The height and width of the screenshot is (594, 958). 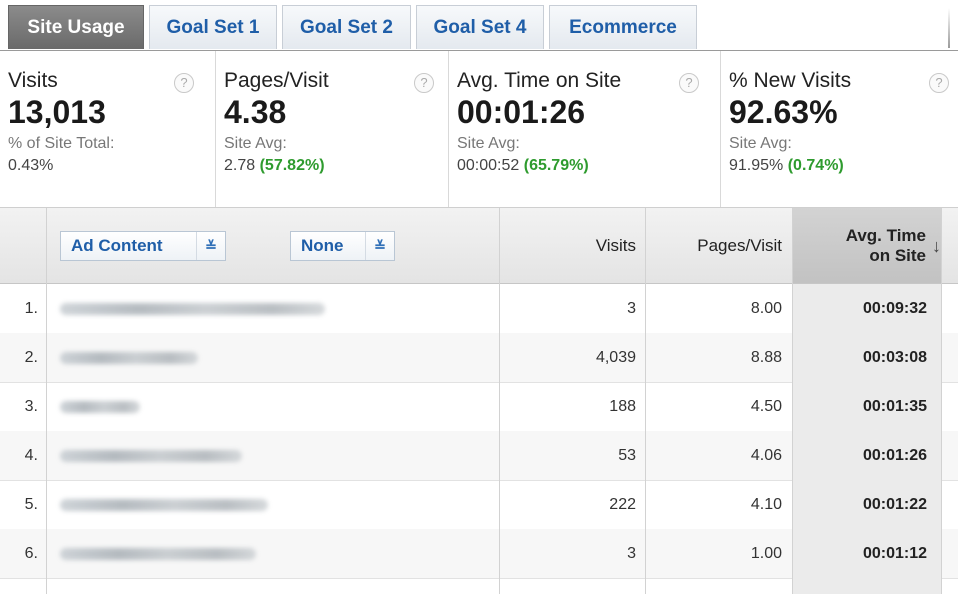 What do you see at coordinates (867, 553) in the screenshot?
I see `avg-time-value: 00:01:12` at bounding box center [867, 553].